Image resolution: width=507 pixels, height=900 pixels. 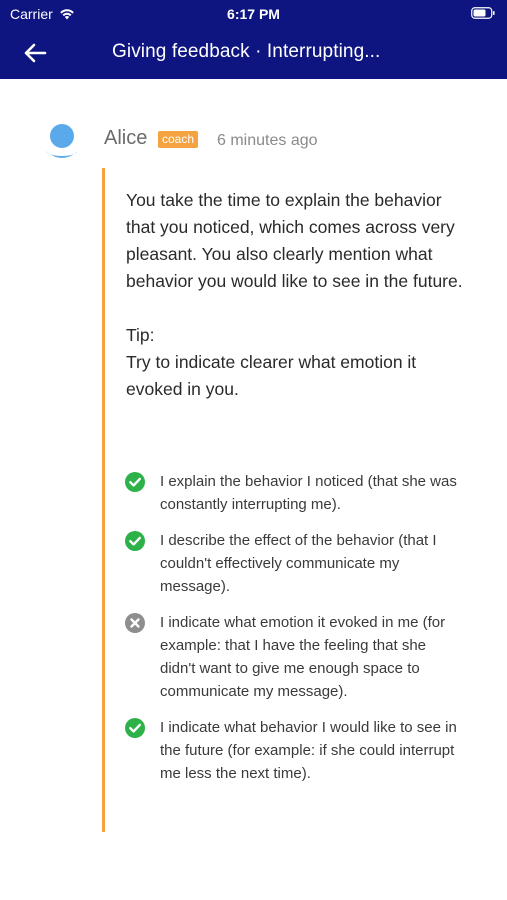 I want to click on tip-label: Tip:, so click(x=140, y=335).